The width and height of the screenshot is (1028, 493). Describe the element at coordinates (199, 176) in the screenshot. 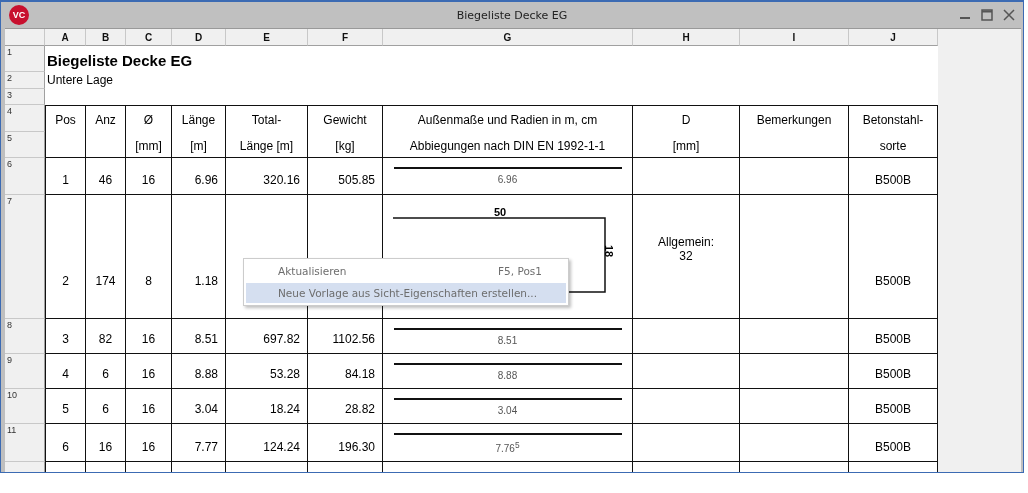

I see `table-cell: 6.96` at that location.